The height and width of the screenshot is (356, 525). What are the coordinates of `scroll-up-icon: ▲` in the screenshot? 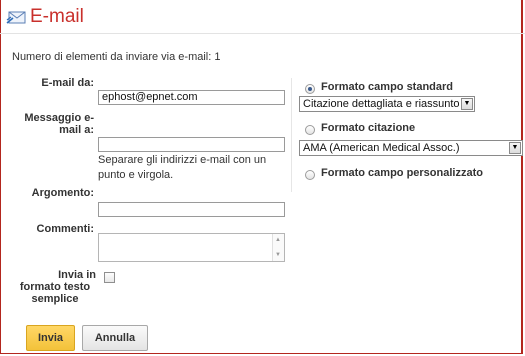 It's located at (278, 240).